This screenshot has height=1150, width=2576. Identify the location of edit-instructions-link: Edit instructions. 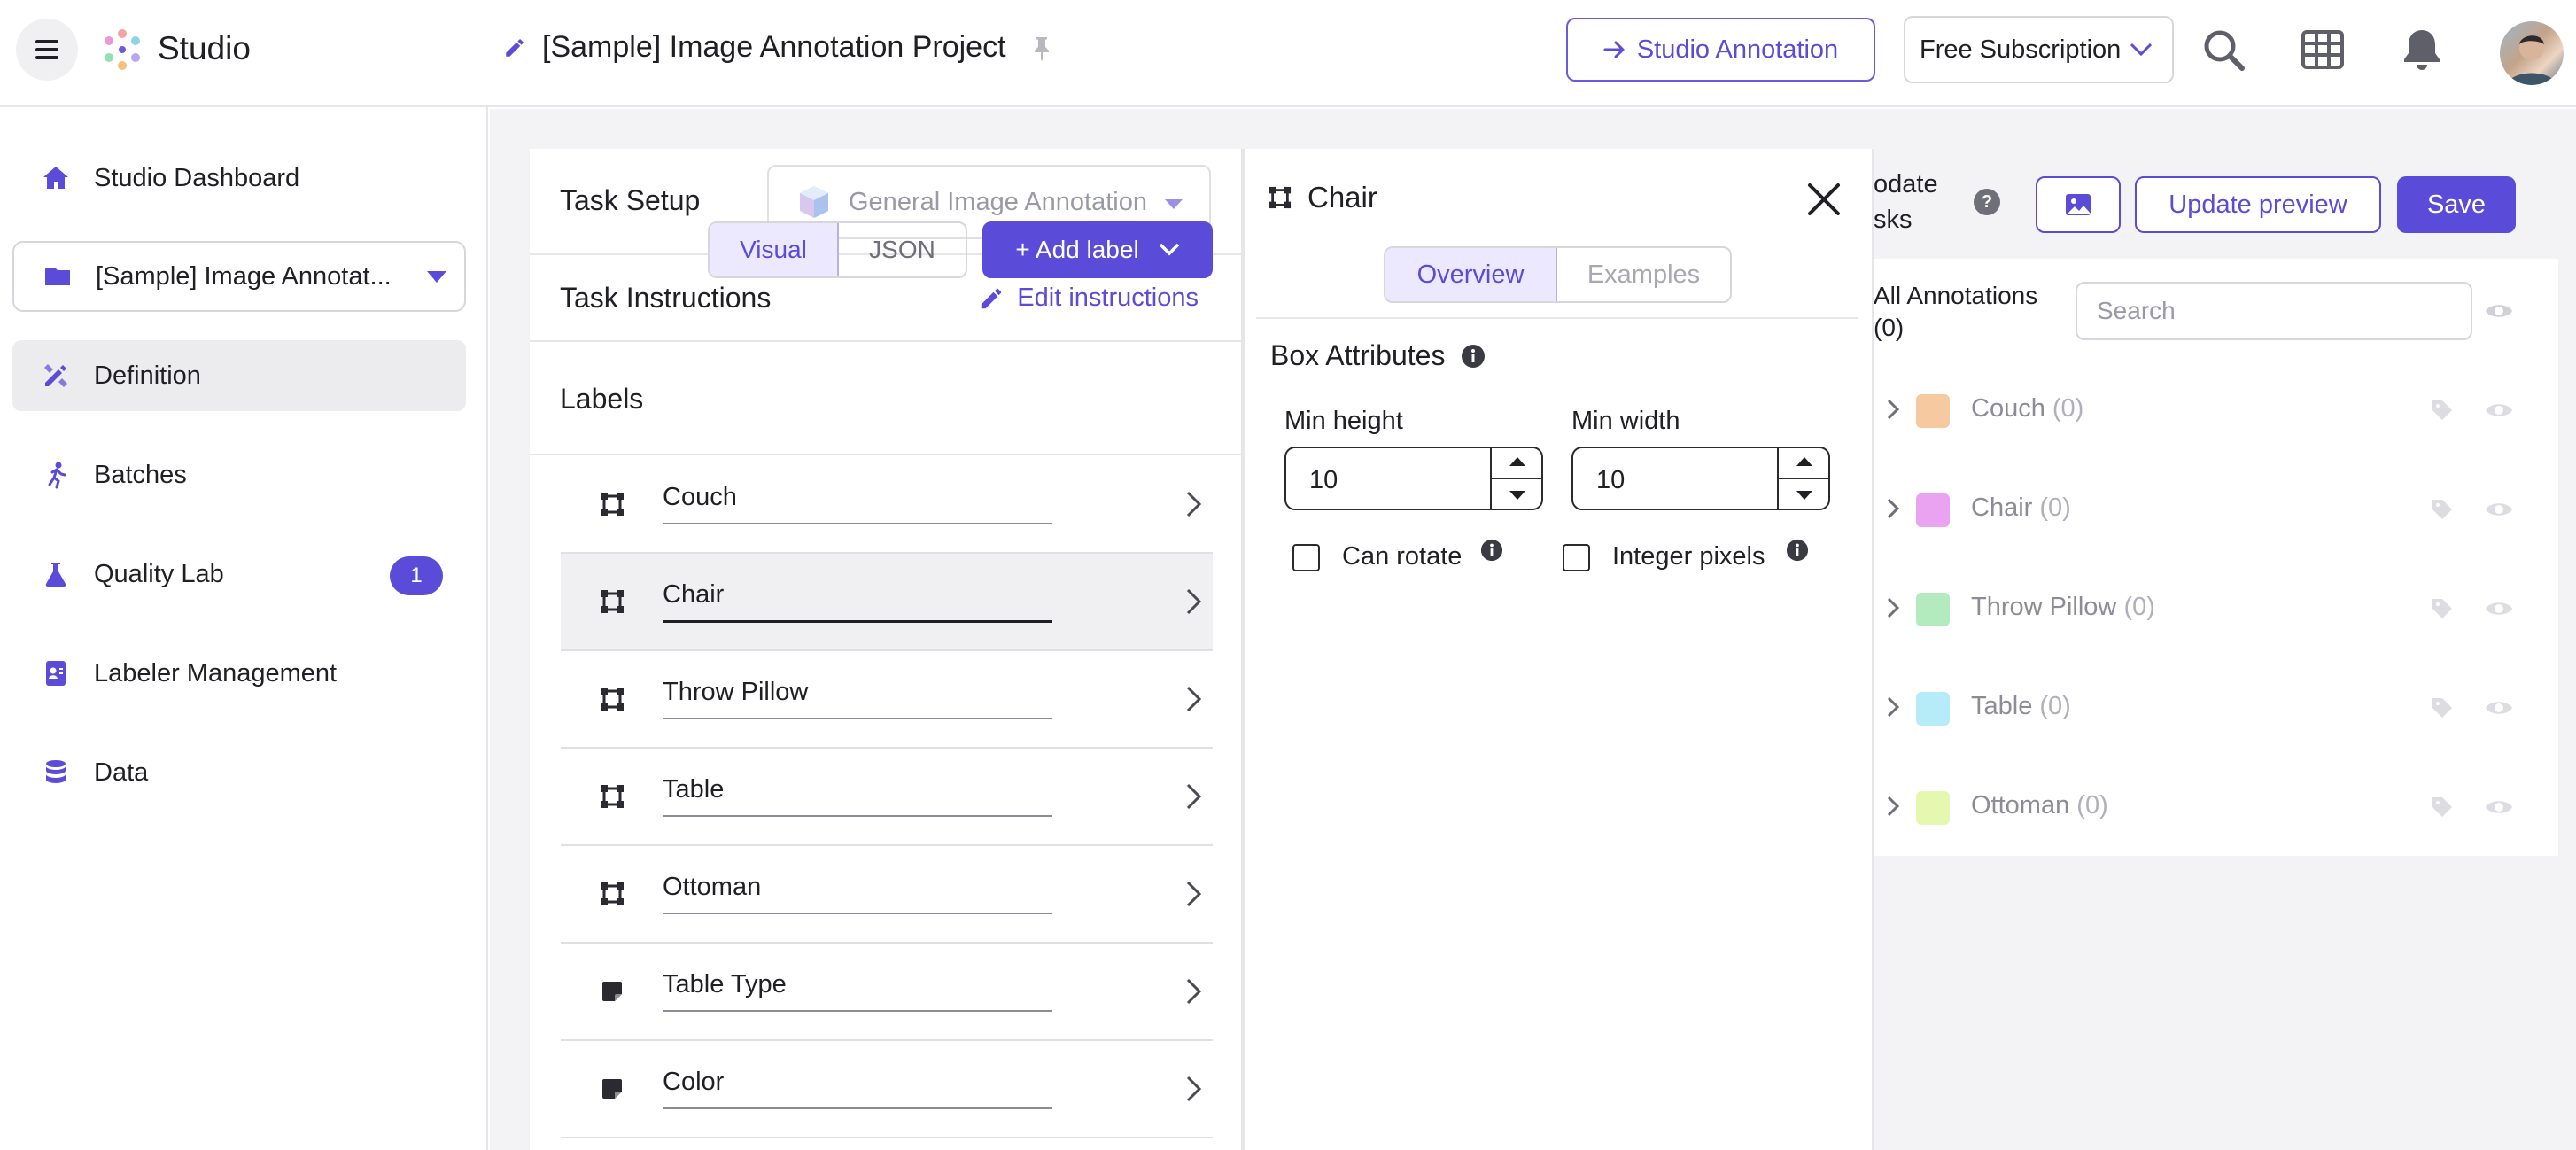
(1088, 299).